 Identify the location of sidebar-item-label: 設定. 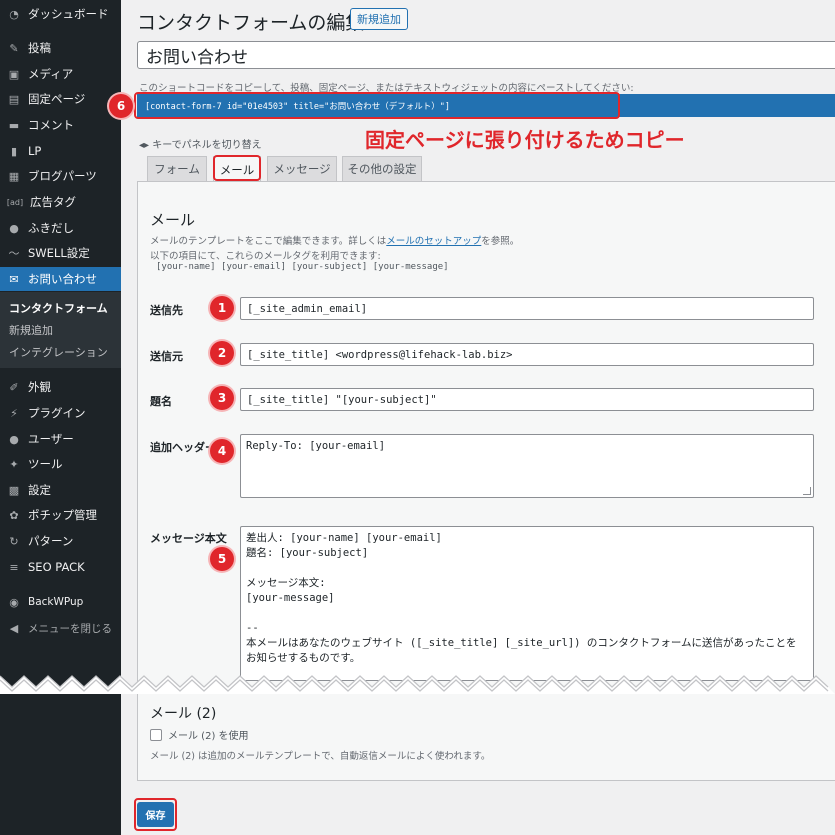
(39, 490).